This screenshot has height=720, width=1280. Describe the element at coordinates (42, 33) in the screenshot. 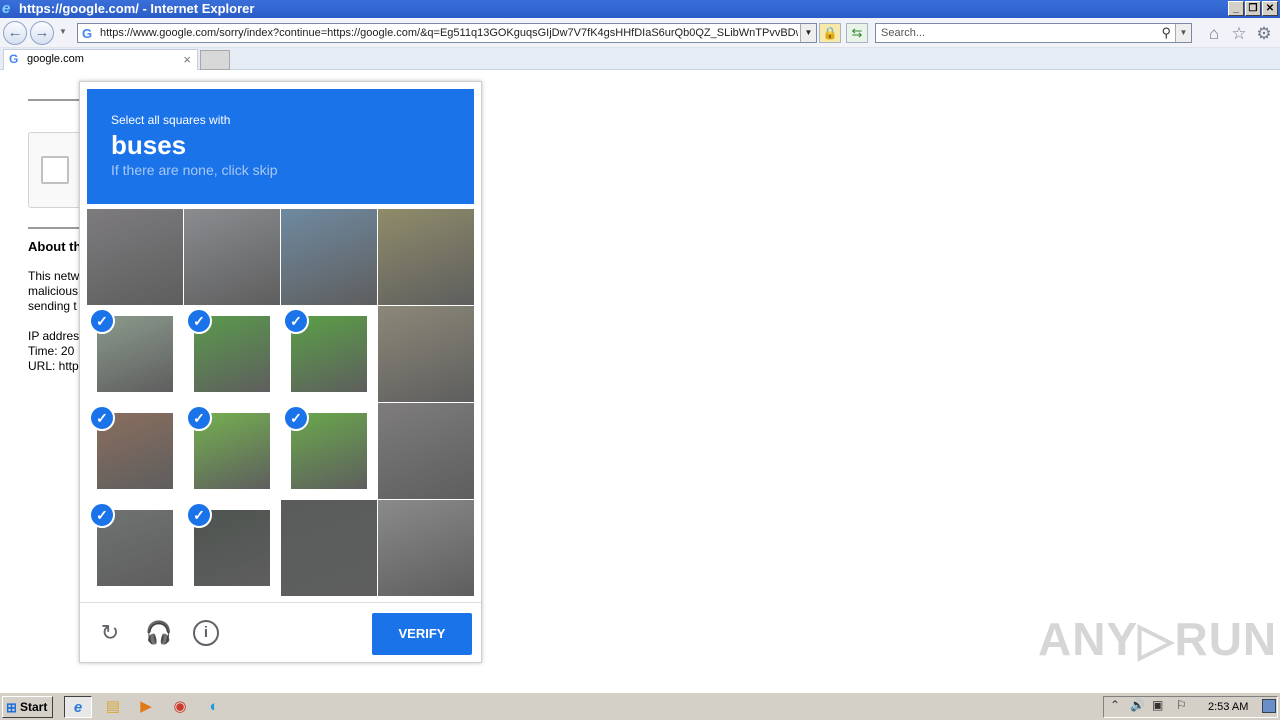

I see `forward-button: →` at that location.